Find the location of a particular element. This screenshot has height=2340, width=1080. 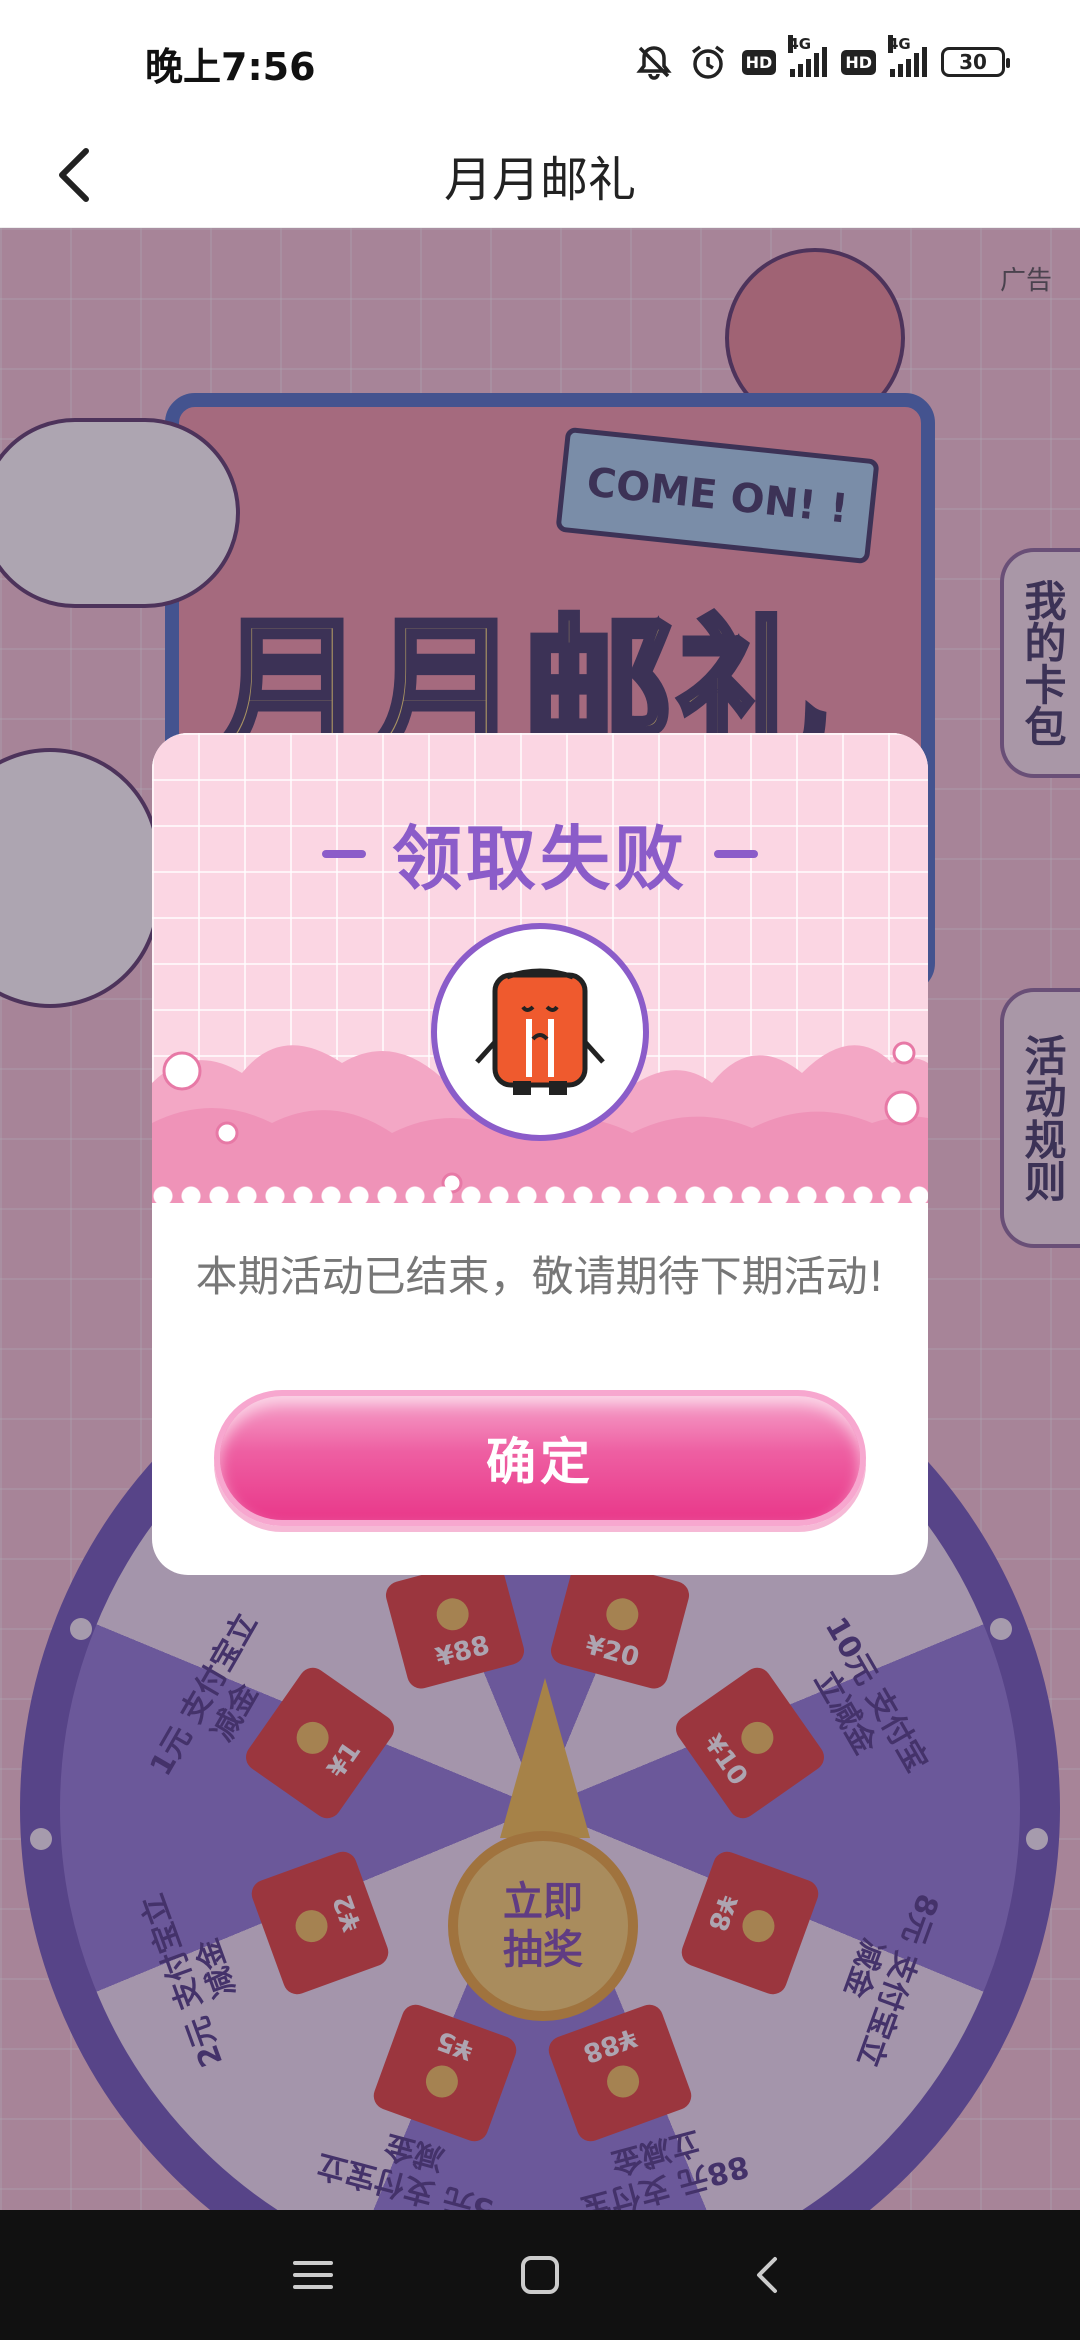

signal-icon-2: 4G is located at coordinates (907, 56).